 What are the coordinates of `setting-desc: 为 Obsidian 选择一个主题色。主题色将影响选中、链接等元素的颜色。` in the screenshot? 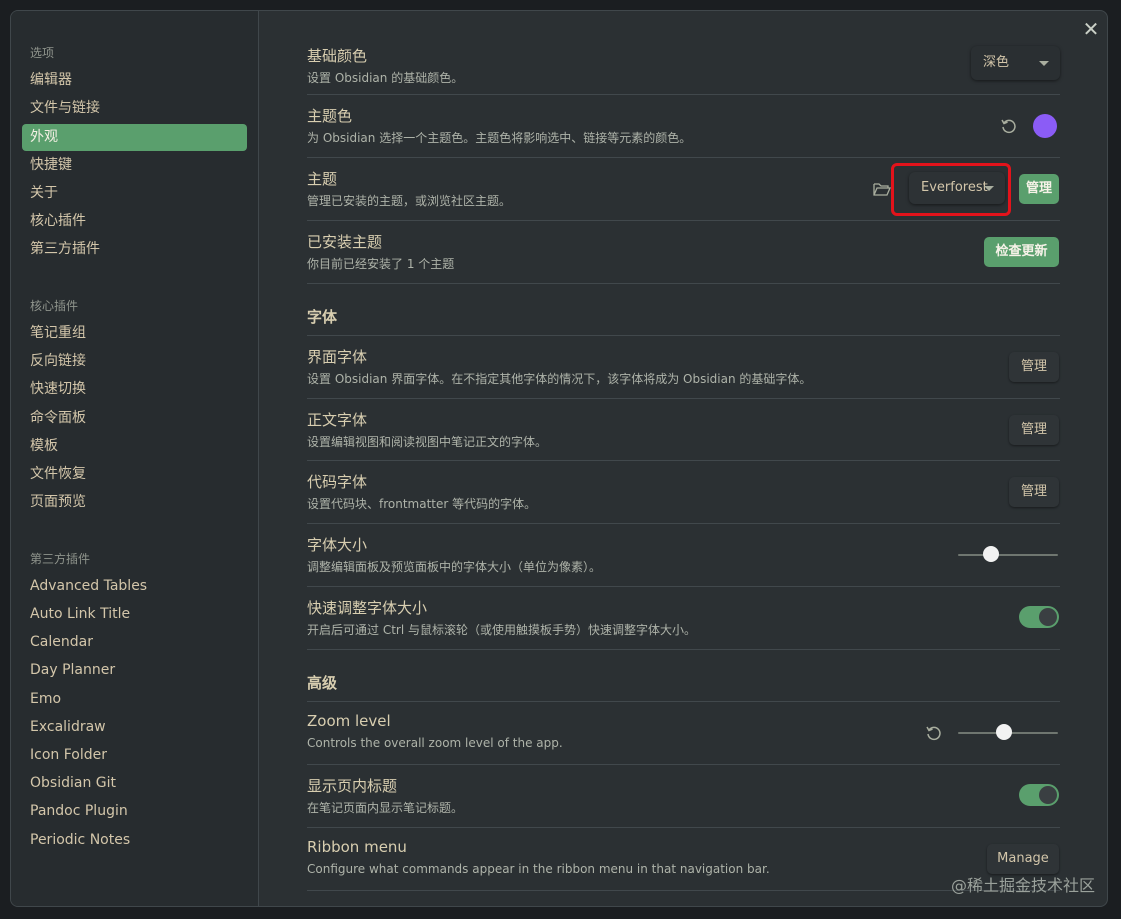 It's located at (499, 138).